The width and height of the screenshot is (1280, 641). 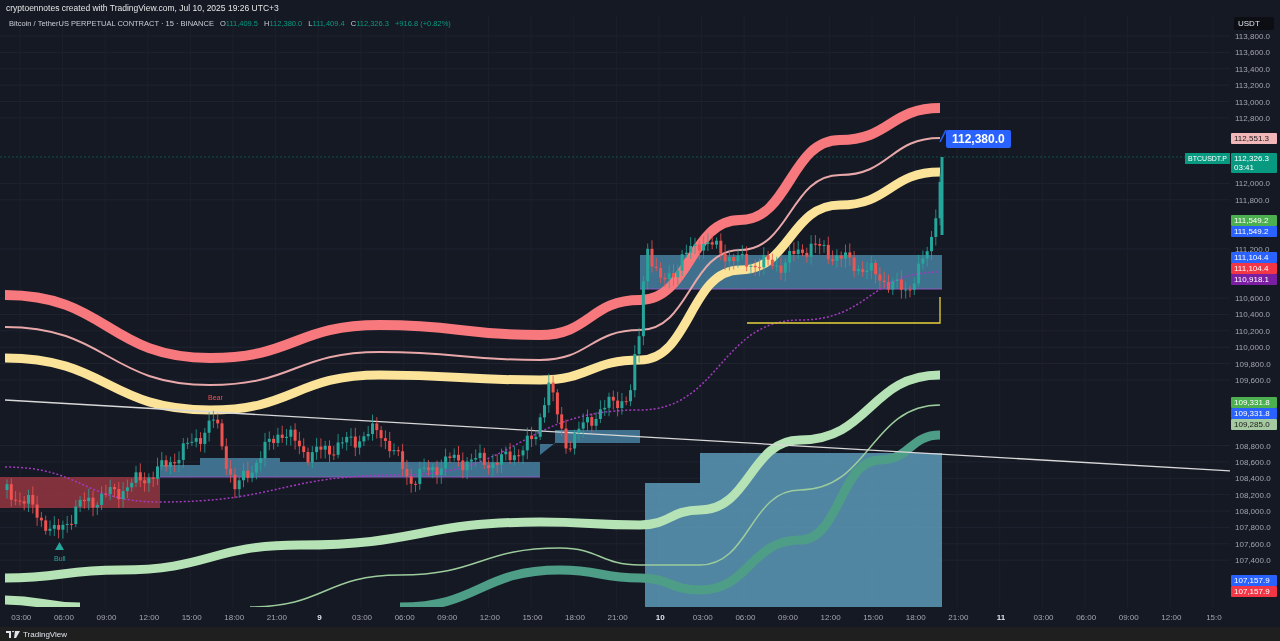 What do you see at coordinates (1253, 544) in the screenshot?
I see `price-tick: 107,600.0` at bounding box center [1253, 544].